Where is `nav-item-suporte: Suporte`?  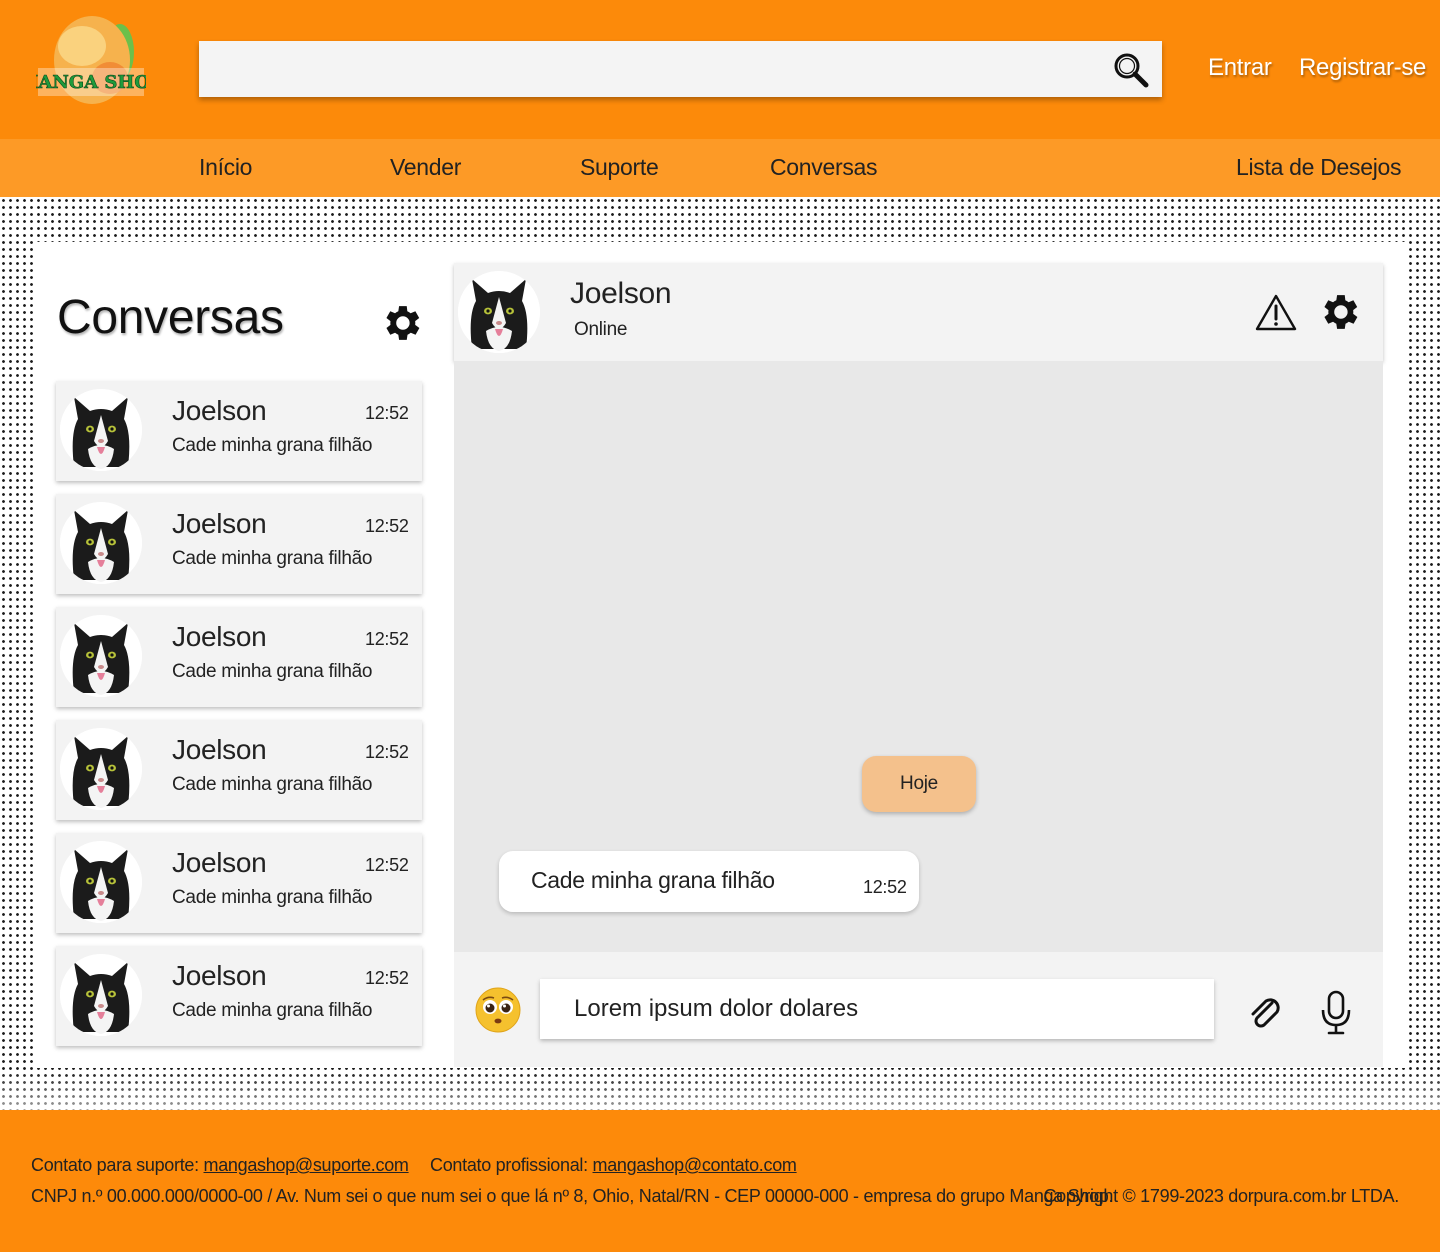
nav-item-suporte: Suporte is located at coordinates (619, 167).